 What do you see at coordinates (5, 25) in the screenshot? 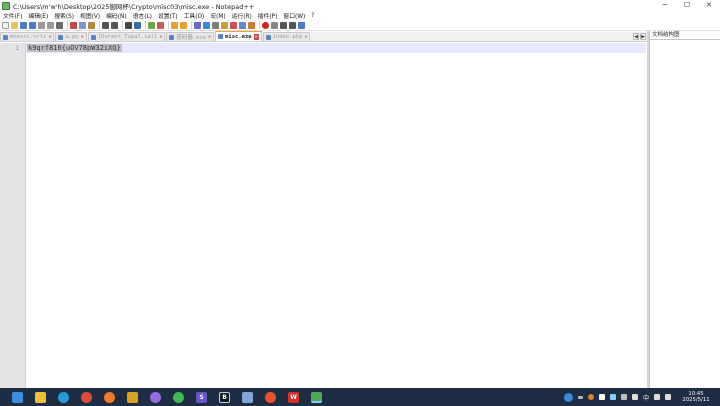
I see `new-file-icon` at bounding box center [5, 25].